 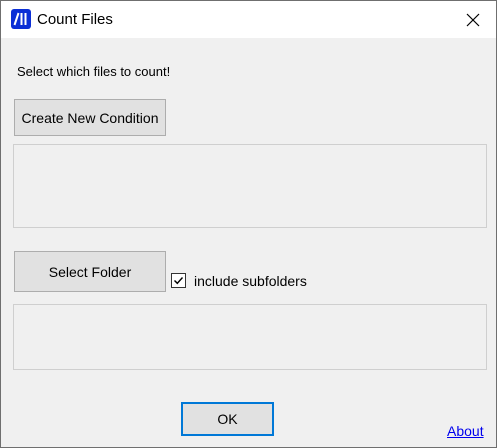 I want to click on include-subfolders-label: include subfolders, so click(x=250, y=281).